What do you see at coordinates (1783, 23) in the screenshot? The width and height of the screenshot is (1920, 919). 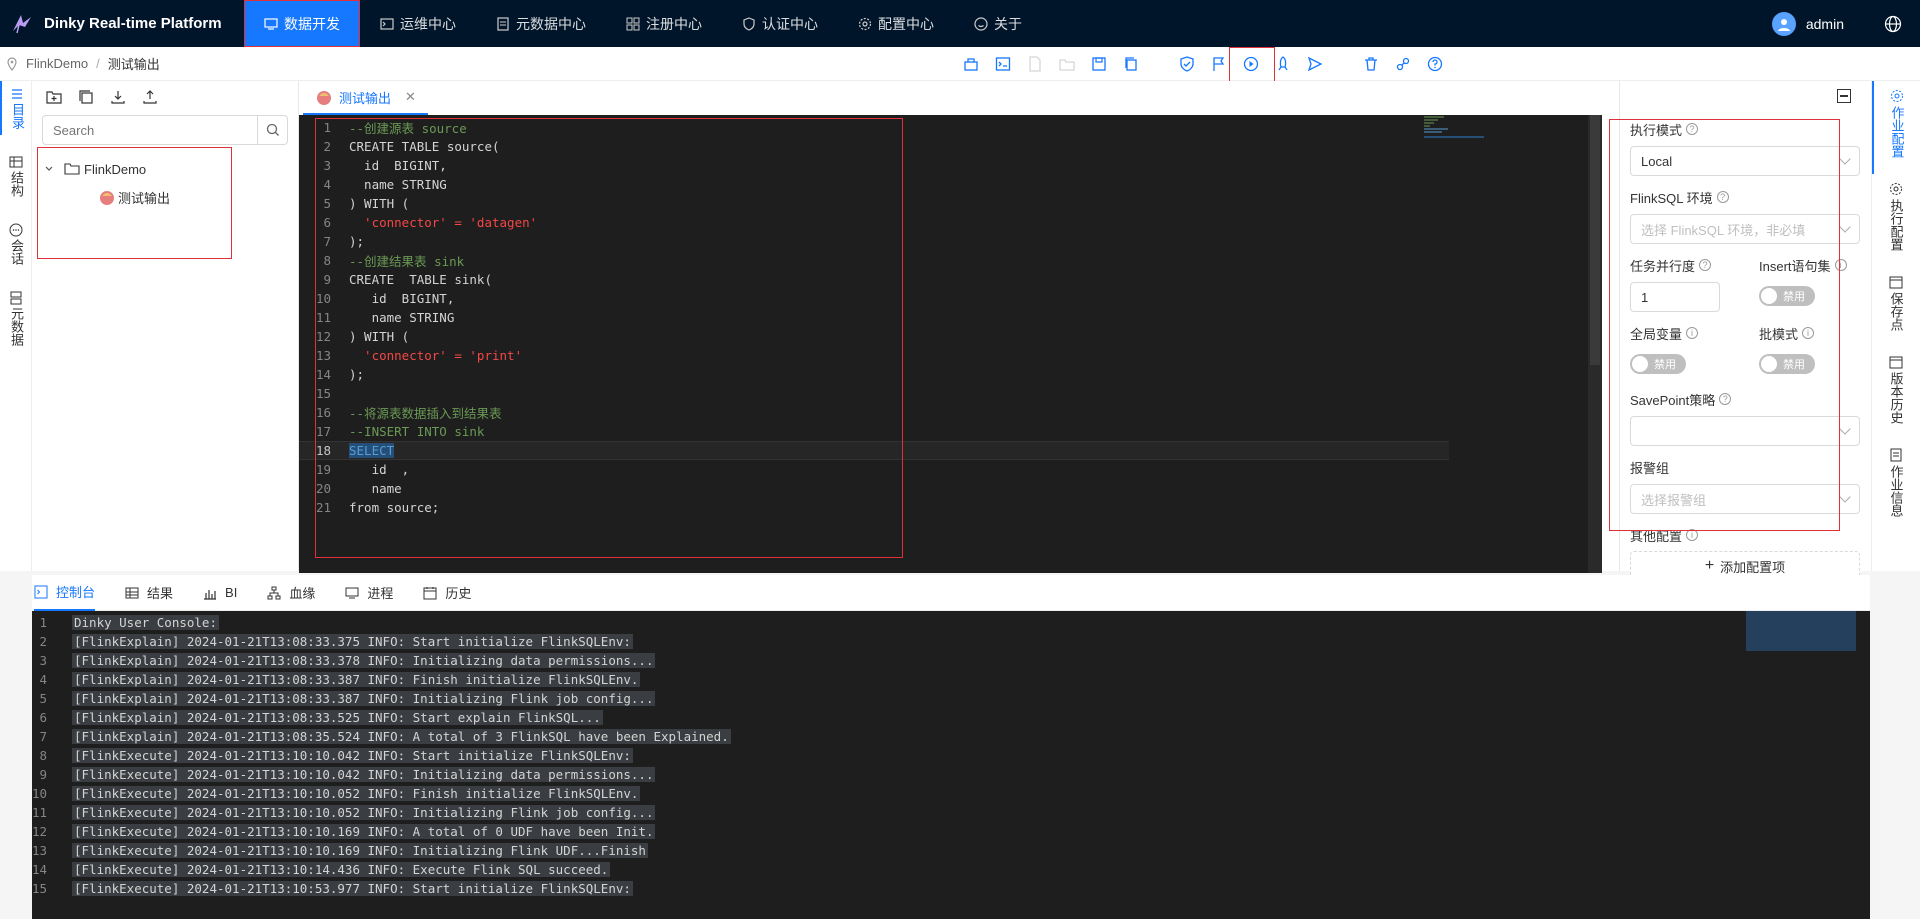 I see `avatar` at bounding box center [1783, 23].